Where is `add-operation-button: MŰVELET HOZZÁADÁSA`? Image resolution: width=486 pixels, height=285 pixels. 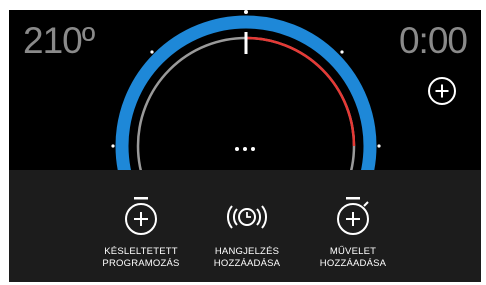 add-operation-button: MŰVELET HOZZÁADÁSA is located at coordinates (353, 232).